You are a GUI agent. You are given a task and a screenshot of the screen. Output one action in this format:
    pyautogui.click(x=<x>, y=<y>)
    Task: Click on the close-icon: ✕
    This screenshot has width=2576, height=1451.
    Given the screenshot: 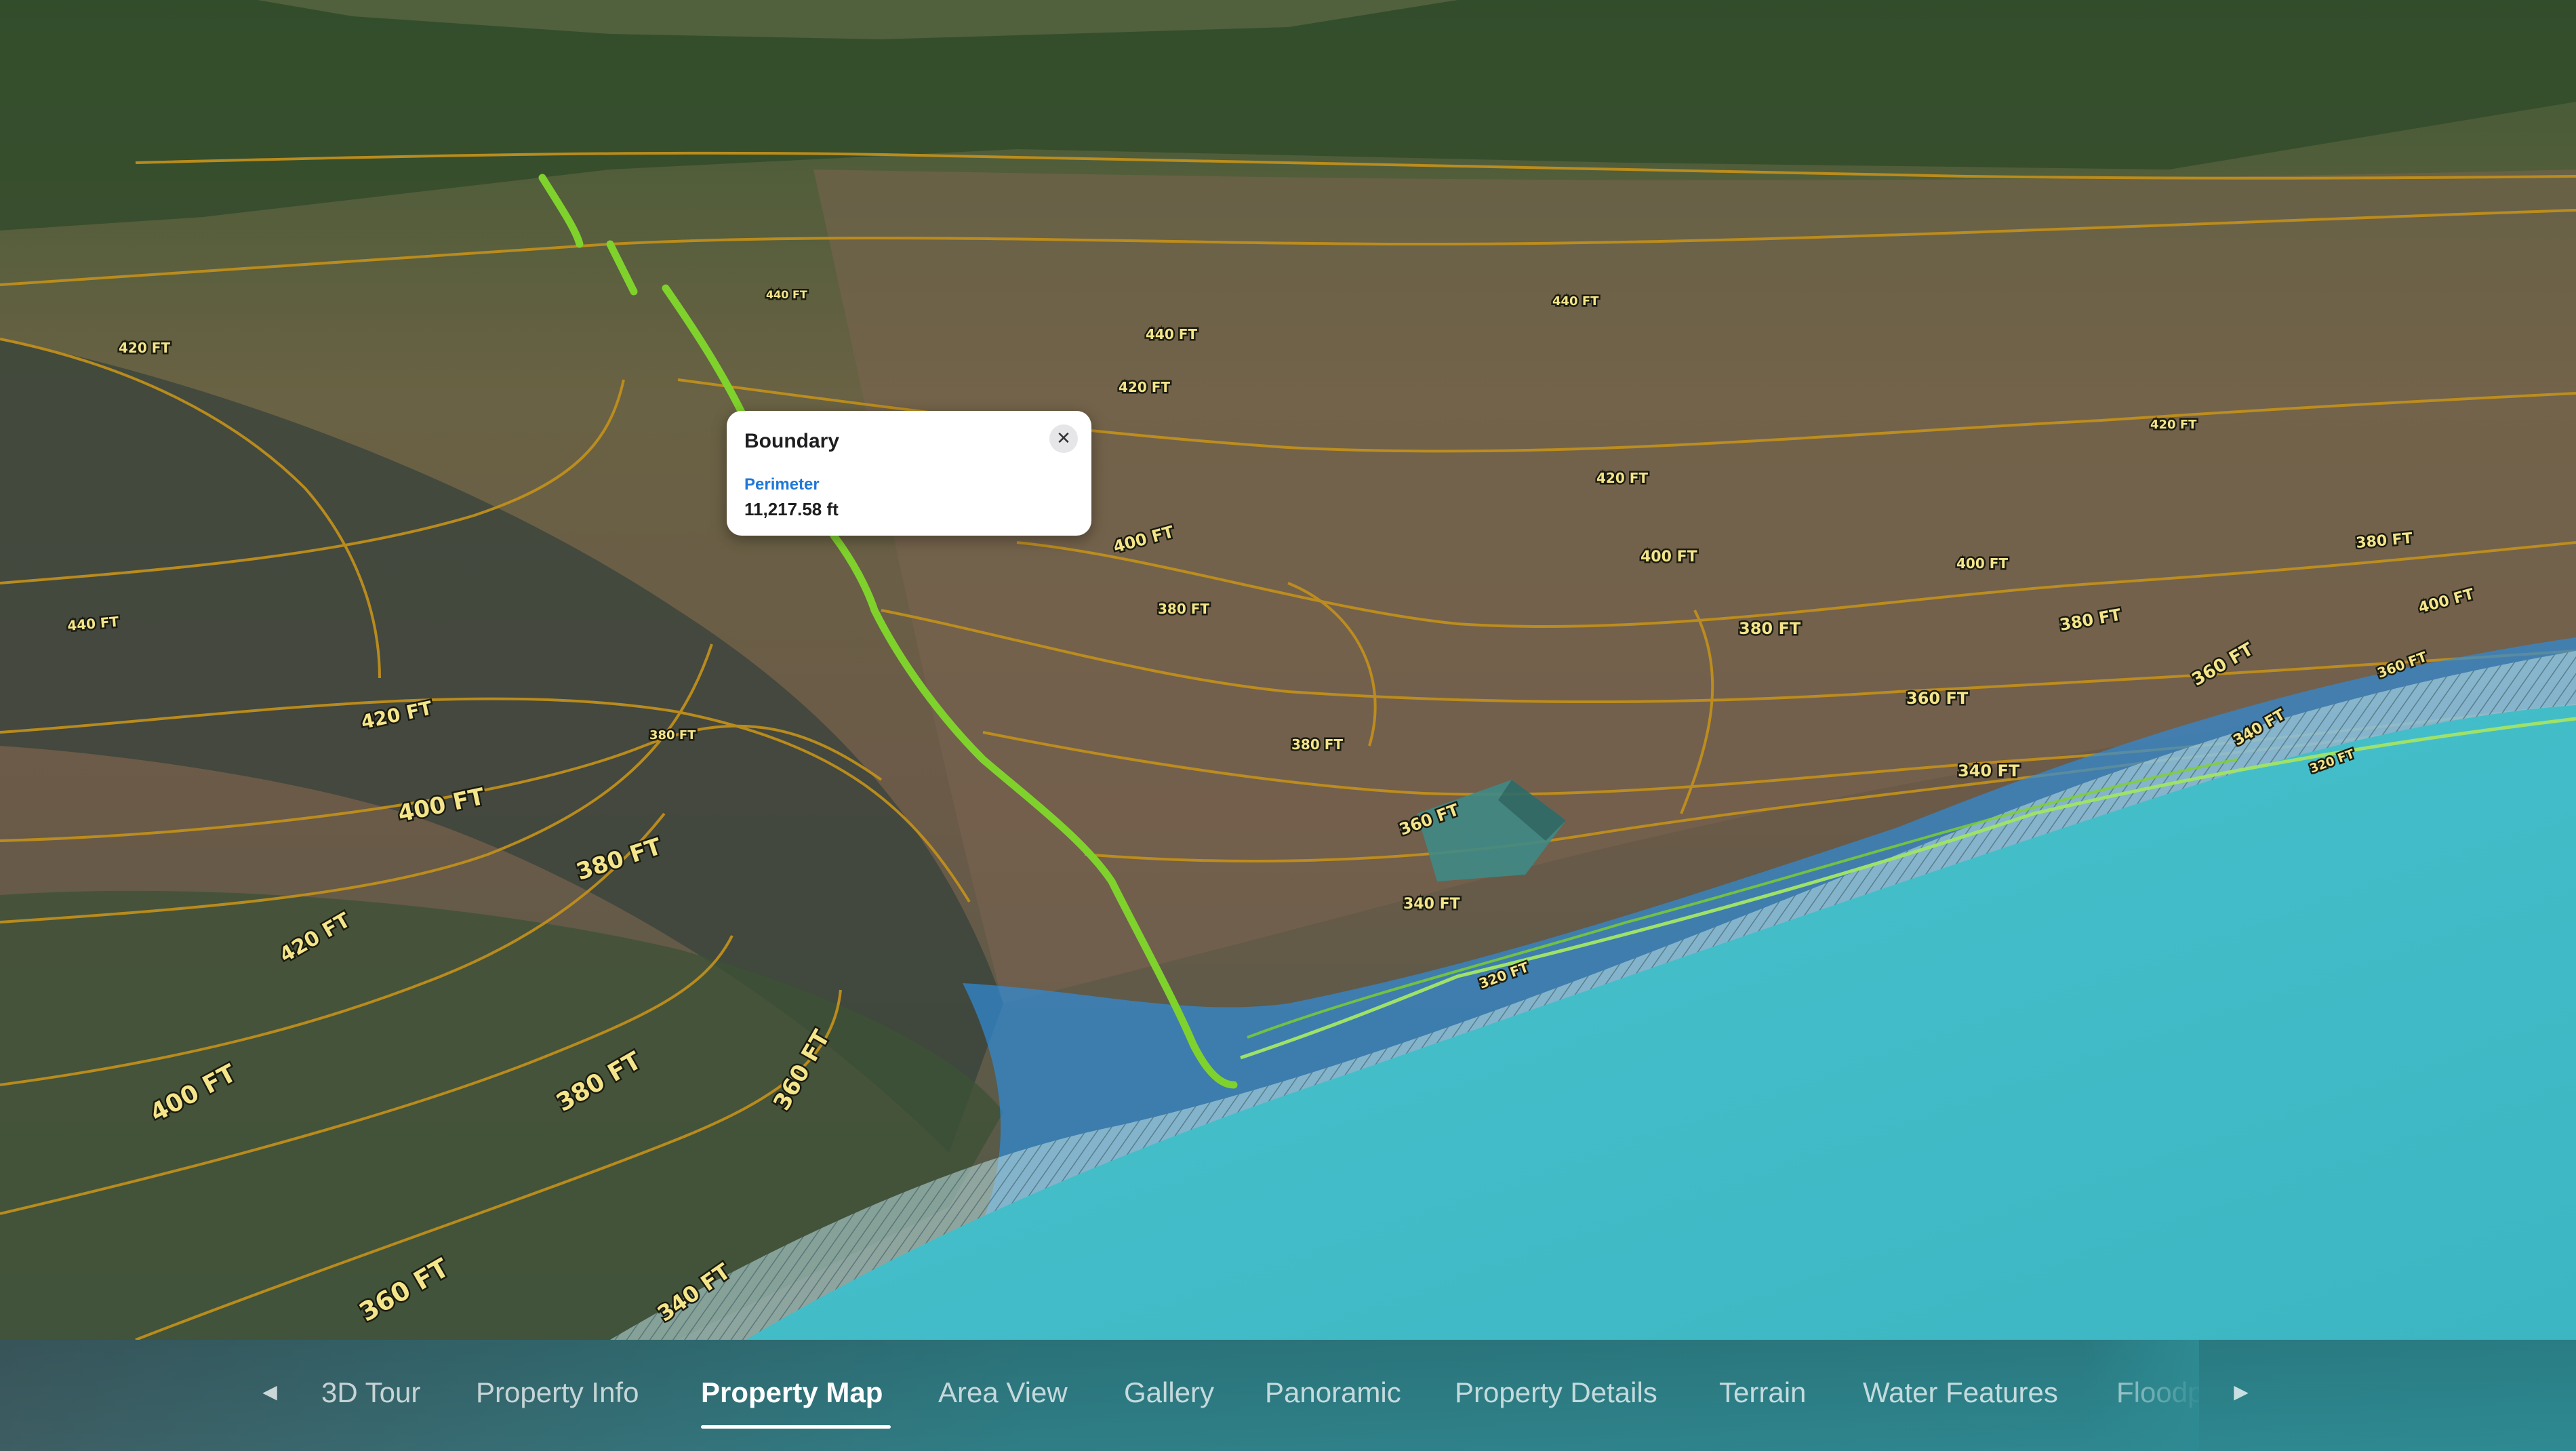 What is the action you would take?
    pyautogui.click(x=1063, y=438)
    